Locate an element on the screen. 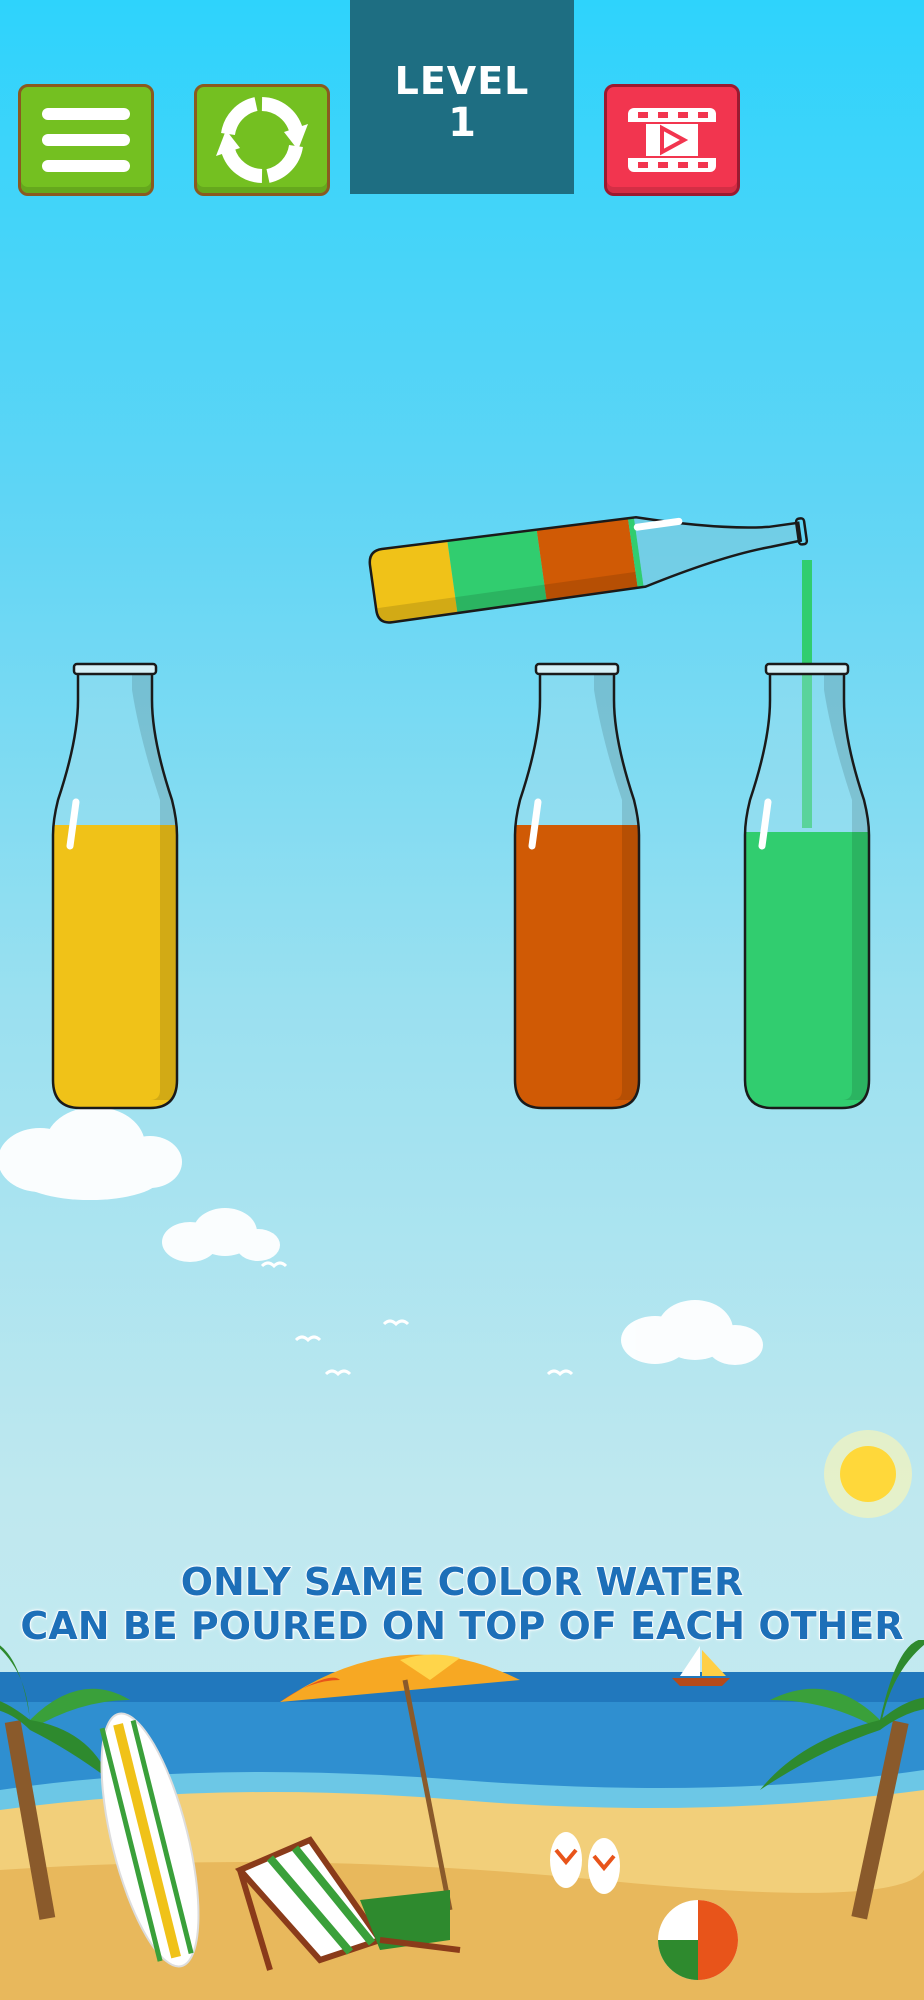 This screenshot has height=2000, width=924. bottle-yellow is located at coordinates (115, 885).